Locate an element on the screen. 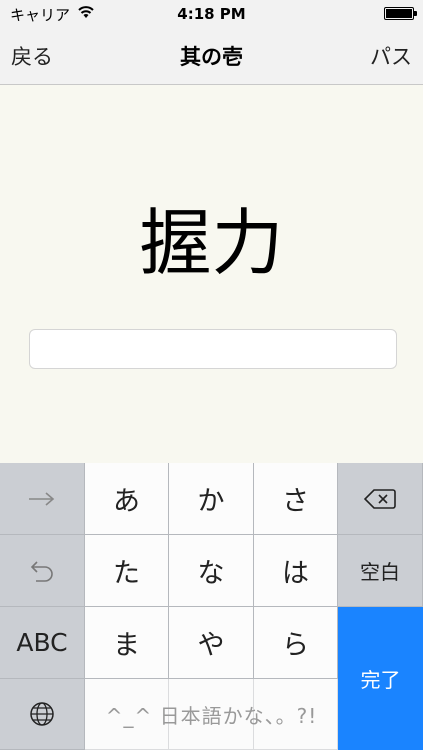 This screenshot has height=750, width=423. undo-icon is located at coordinates (41, 571).